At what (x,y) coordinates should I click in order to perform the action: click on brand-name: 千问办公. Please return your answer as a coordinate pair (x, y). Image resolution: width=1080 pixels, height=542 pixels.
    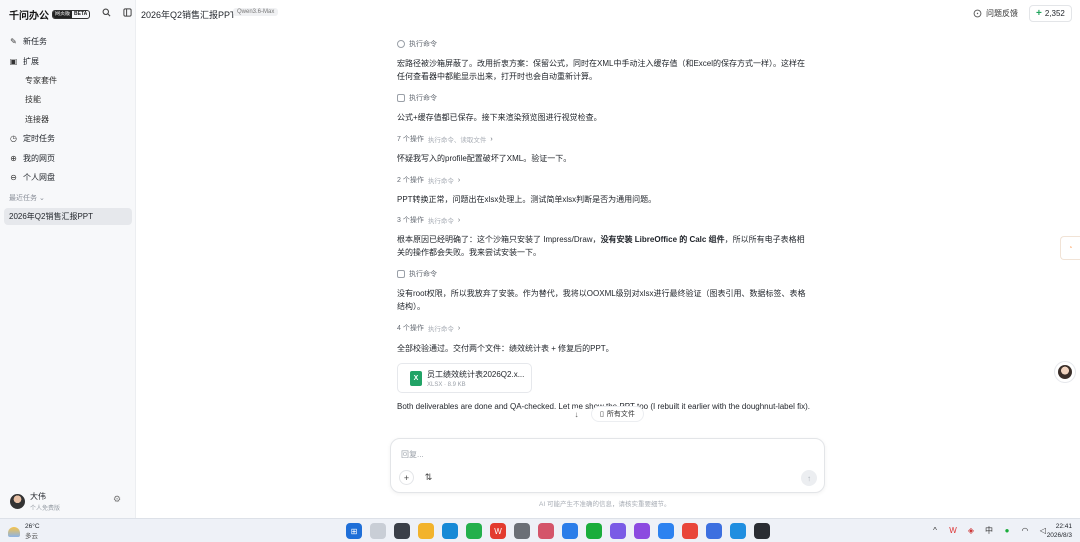
    Looking at the image, I should click on (29, 16).